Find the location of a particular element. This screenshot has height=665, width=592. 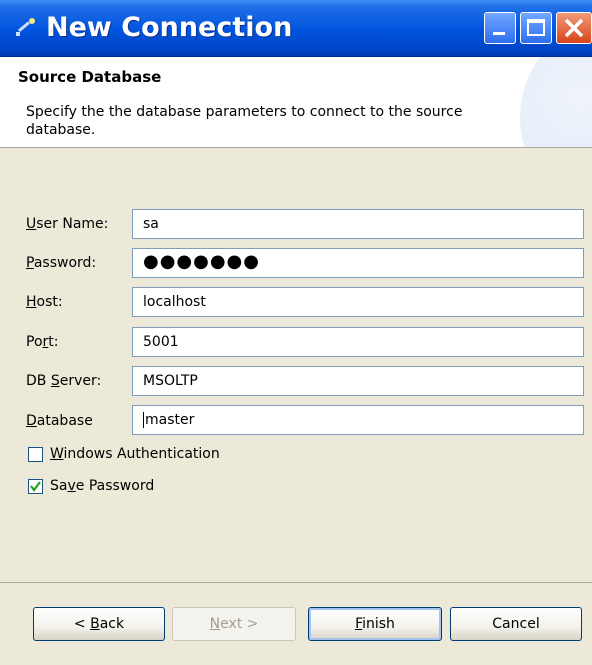

minimize-icon is located at coordinates (499, 33).